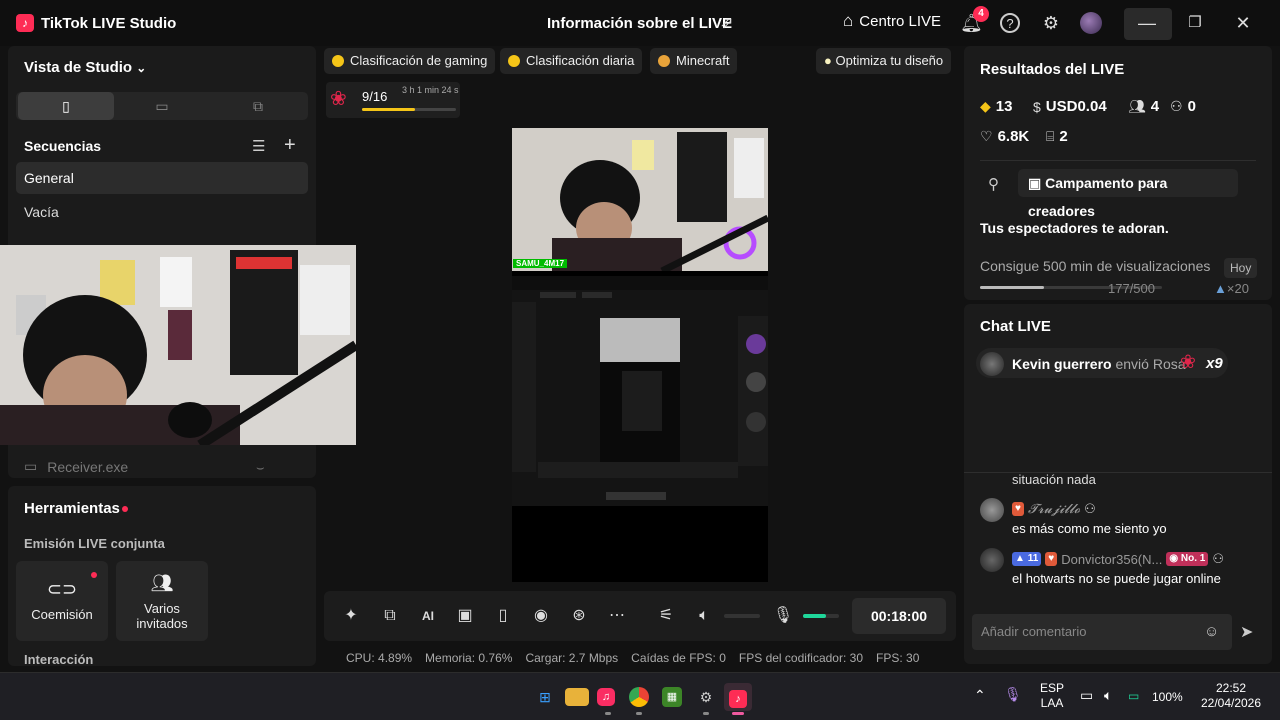 This screenshot has height=720, width=1280. Describe the element at coordinates (162, 601) in the screenshot. I see `multi-guest-button: 👥︎ Varios invitados` at that location.